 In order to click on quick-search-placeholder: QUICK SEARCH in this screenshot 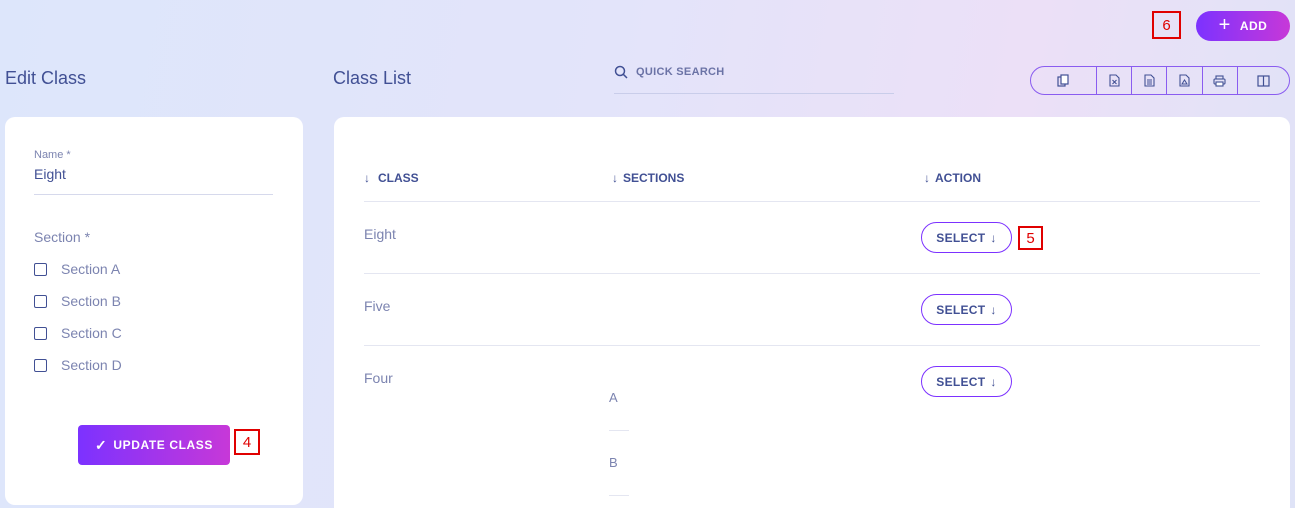, I will do `click(680, 71)`.